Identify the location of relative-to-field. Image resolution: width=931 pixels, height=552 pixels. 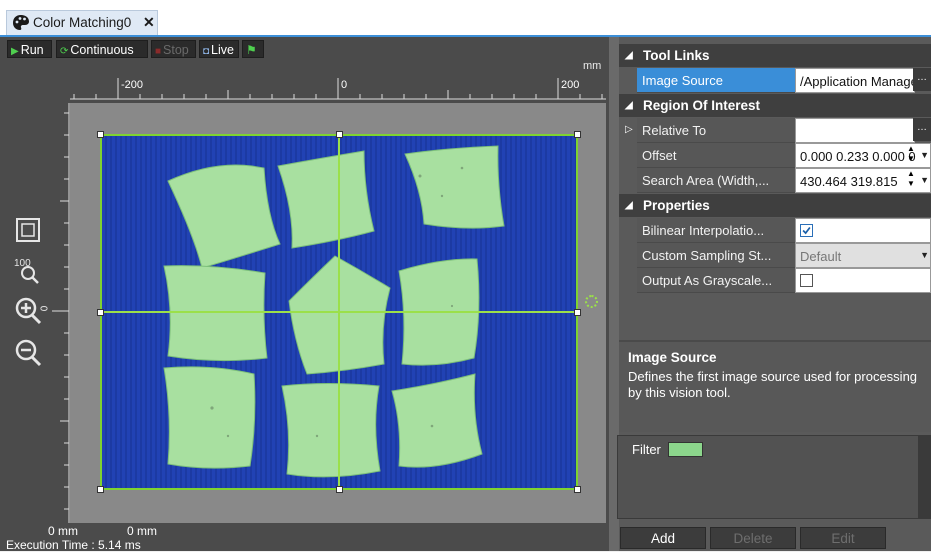
(855, 130).